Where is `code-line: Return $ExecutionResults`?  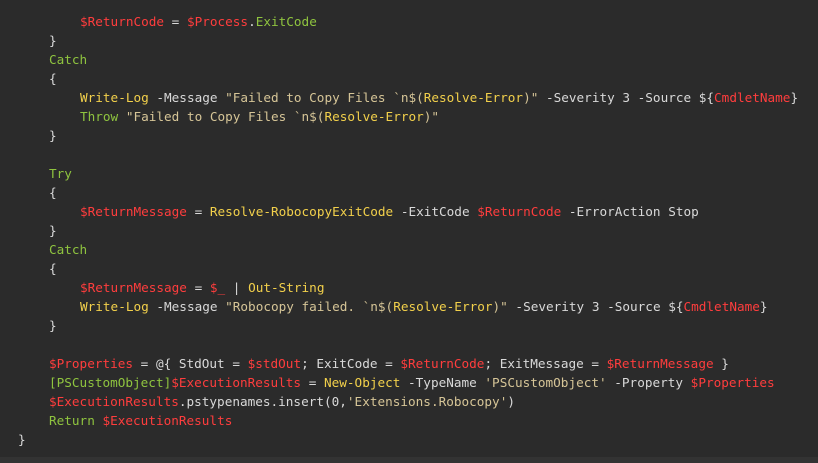 code-line: Return $ExecutionResults is located at coordinates (140, 420).